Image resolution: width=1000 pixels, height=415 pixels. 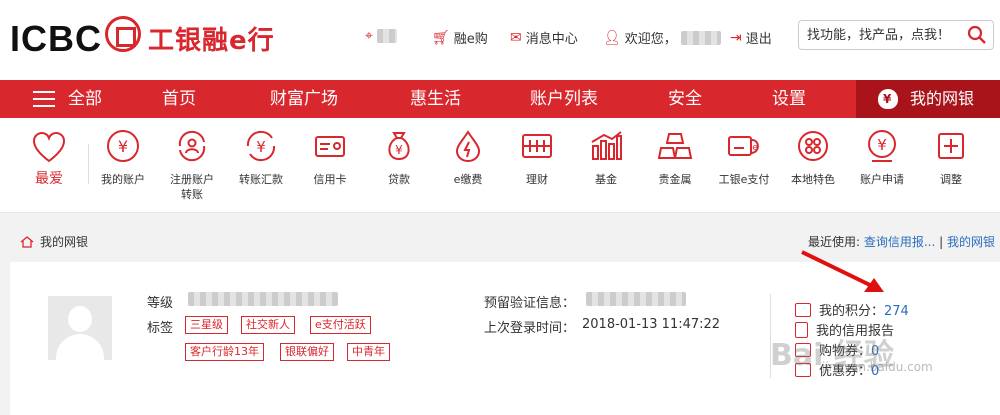 What do you see at coordinates (56, 39) in the screenshot?
I see `icbc-logo: ICBC` at bounding box center [56, 39].